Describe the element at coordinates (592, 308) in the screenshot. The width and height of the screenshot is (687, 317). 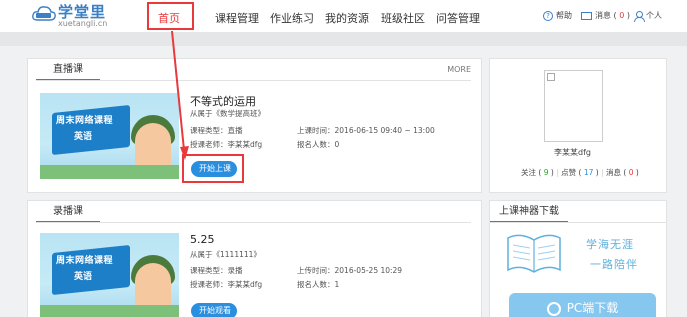
I see `pc-download-label: PC端下载` at that location.